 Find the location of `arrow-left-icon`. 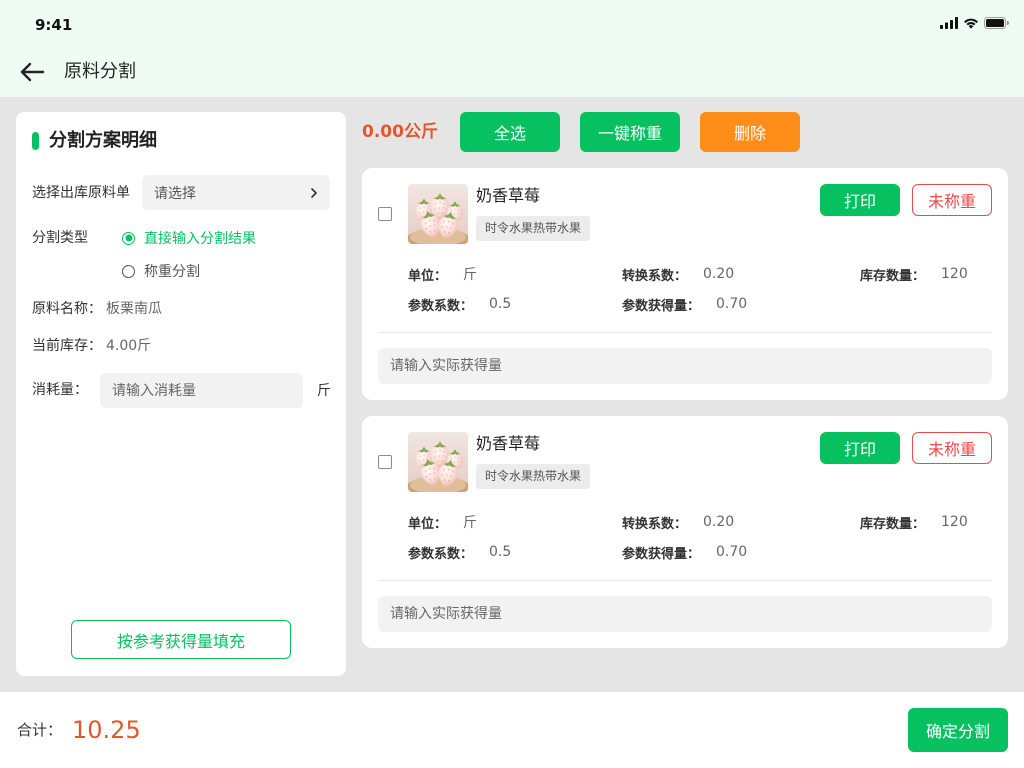

arrow-left-icon is located at coordinates (32, 72).